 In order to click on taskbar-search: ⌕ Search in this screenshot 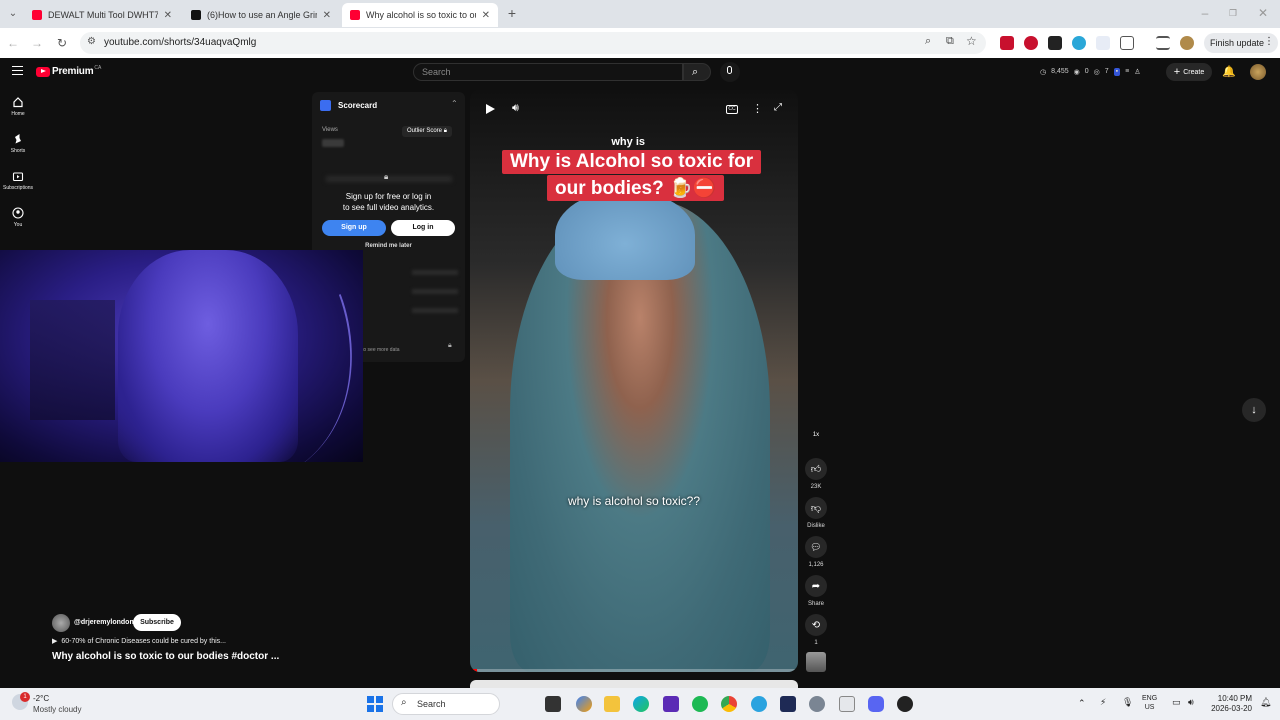, I will do `click(446, 704)`.